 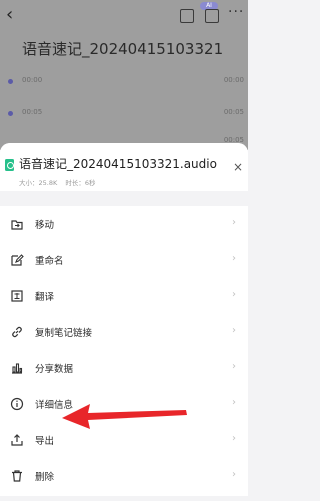 I want to click on row-time-right: 00:00, so click(x=233, y=80).